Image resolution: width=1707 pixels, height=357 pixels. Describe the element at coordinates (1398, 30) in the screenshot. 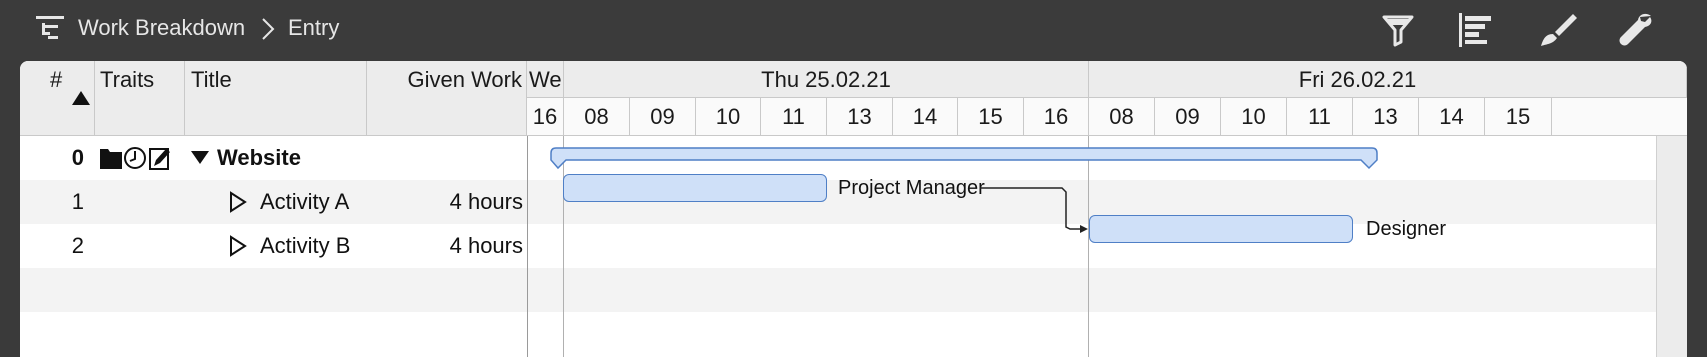

I see `filter-icon` at that location.